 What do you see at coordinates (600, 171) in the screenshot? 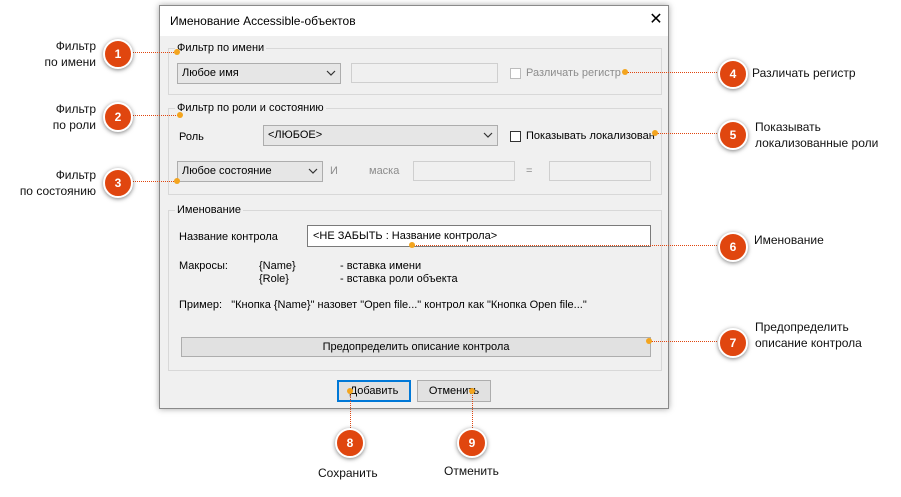
I see `mask-value-input` at bounding box center [600, 171].